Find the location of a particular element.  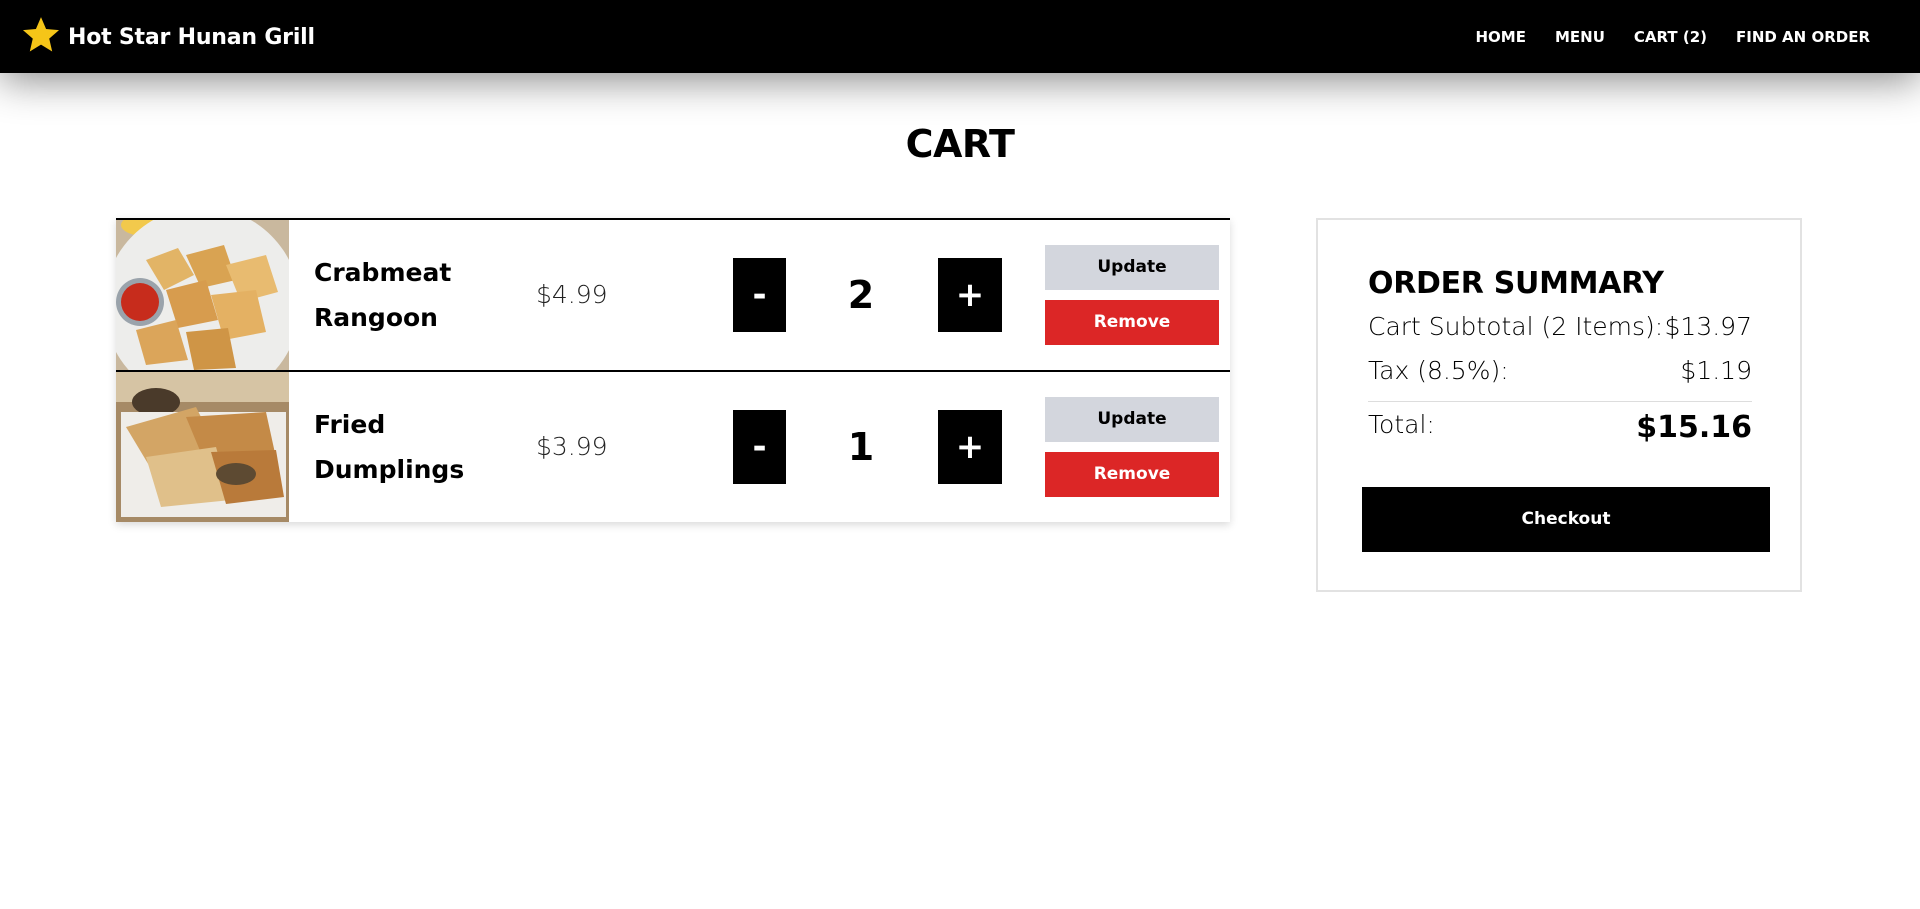

nav-home: HOME is located at coordinates (1500, 37).